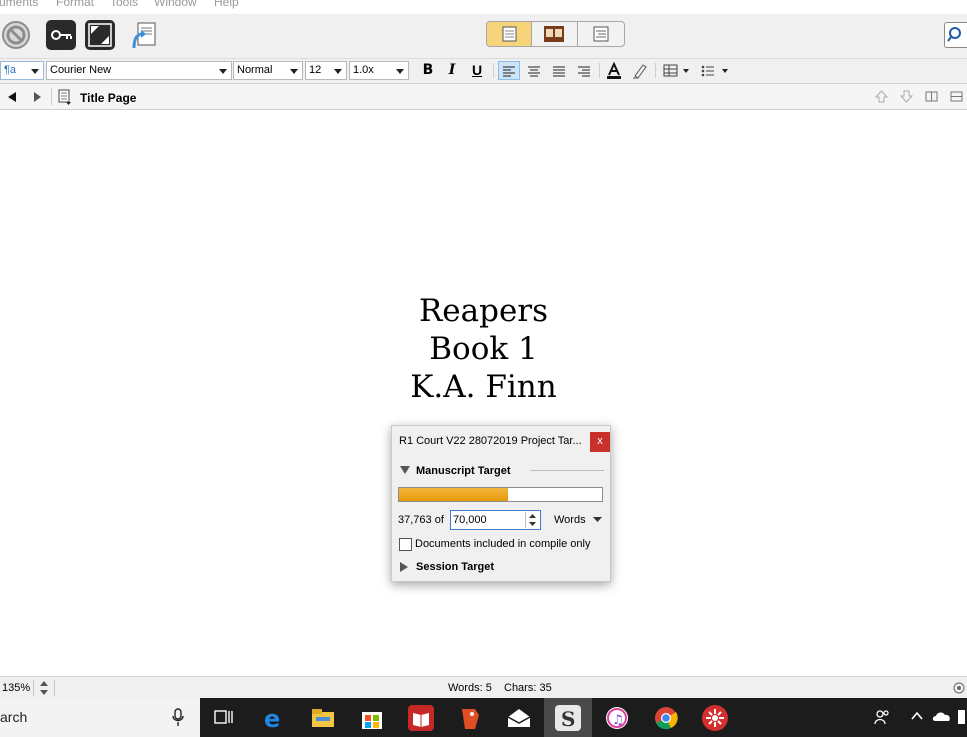  What do you see at coordinates (14, 717) in the screenshot?
I see `search-text: arch` at bounding box center [14, 717].